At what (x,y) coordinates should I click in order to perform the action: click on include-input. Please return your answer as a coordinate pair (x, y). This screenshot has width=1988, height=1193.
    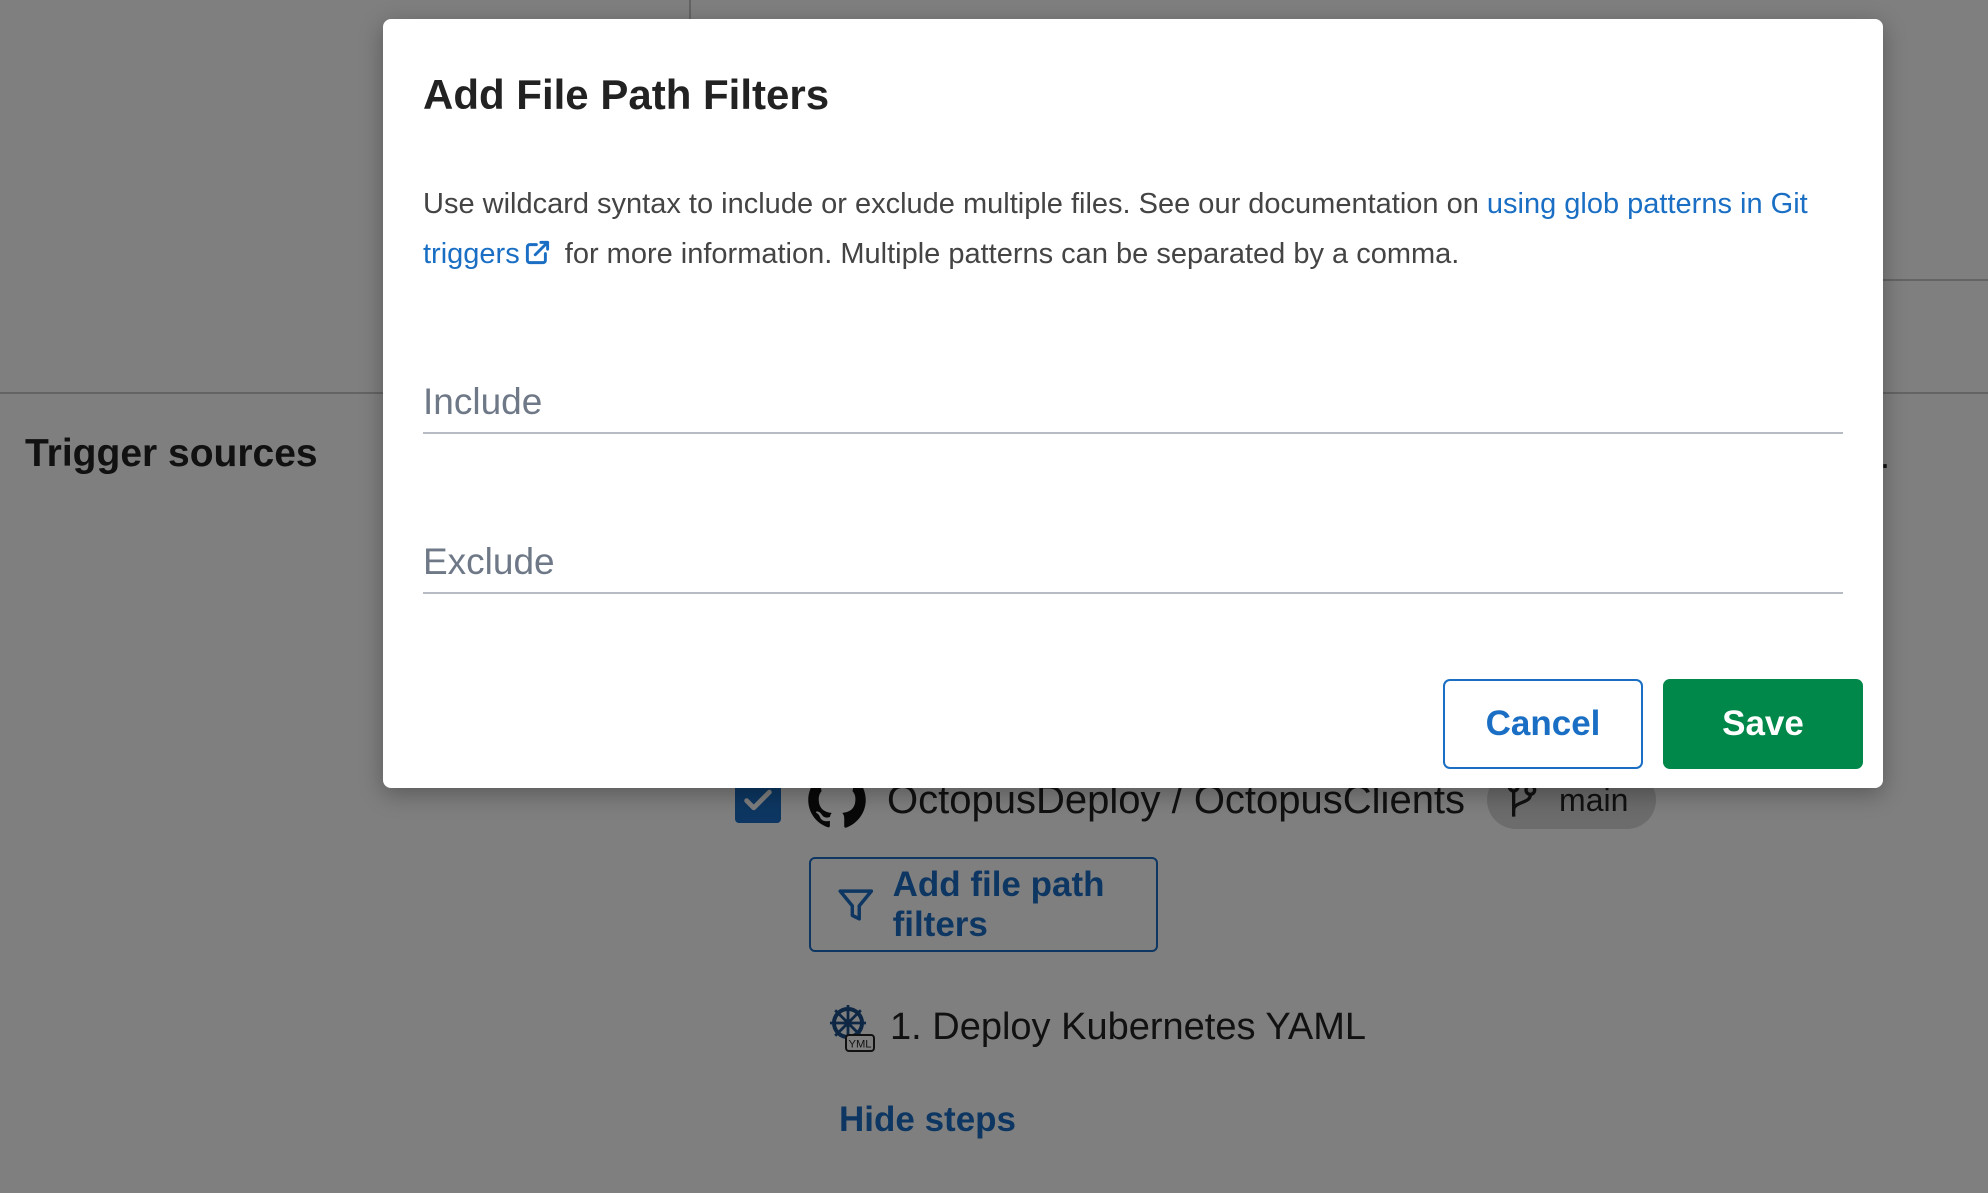
    Looking at the image, I should click on (1133, 392).